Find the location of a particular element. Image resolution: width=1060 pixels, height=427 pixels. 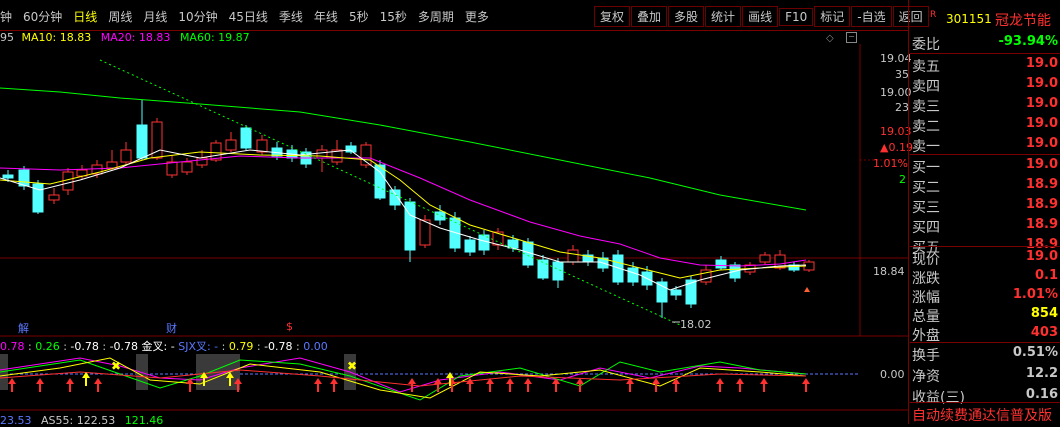

row-label: 卖一 is located at coordinates (926, 147).